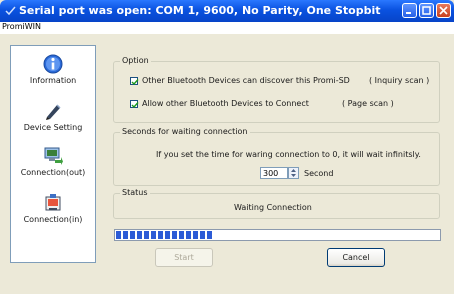  Describe the element at coordinates (185, 131) in the screenshot. I see `waiting-group-label: Seconds for waiting connection` at that location.